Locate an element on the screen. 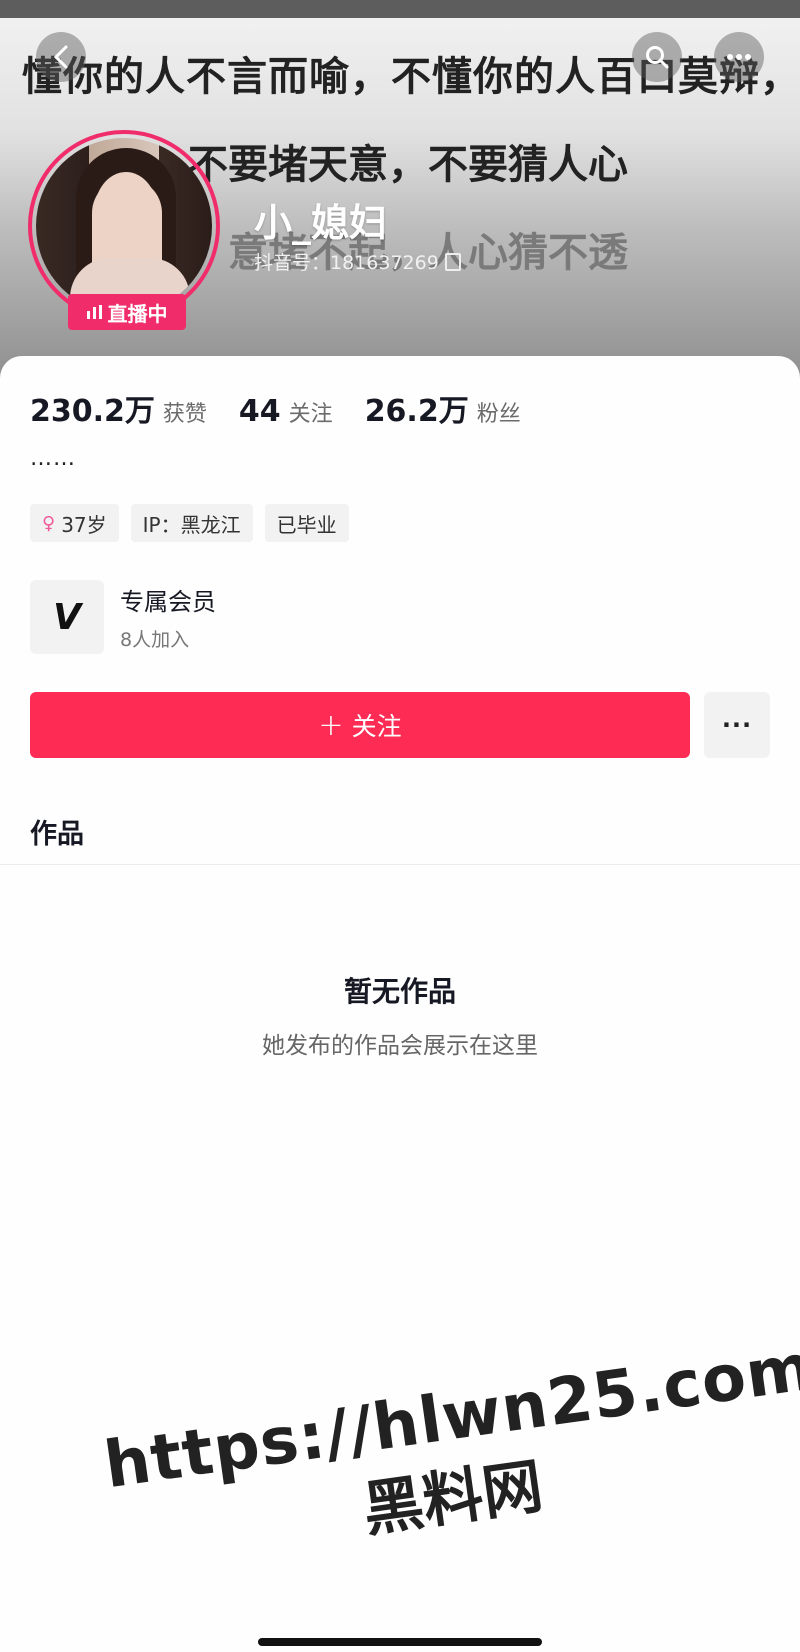  following-label: 关注 is located at coordinates (311, 412).